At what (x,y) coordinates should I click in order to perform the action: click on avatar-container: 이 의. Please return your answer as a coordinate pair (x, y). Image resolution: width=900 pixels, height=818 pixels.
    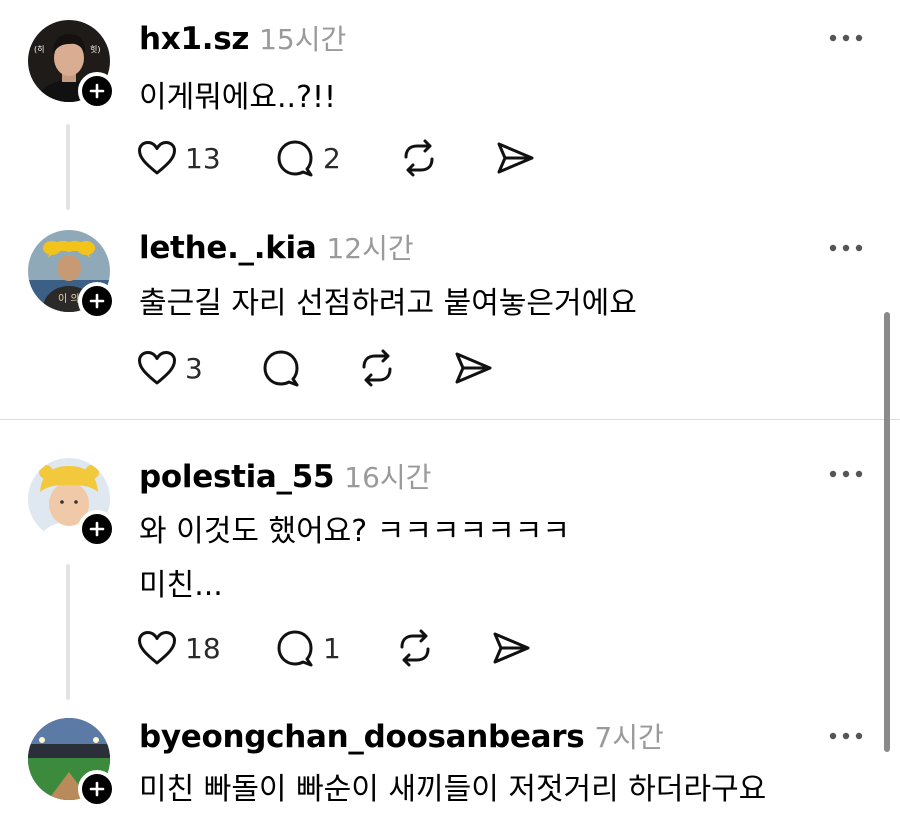
    Looking at the image, I should click on (72, 275).